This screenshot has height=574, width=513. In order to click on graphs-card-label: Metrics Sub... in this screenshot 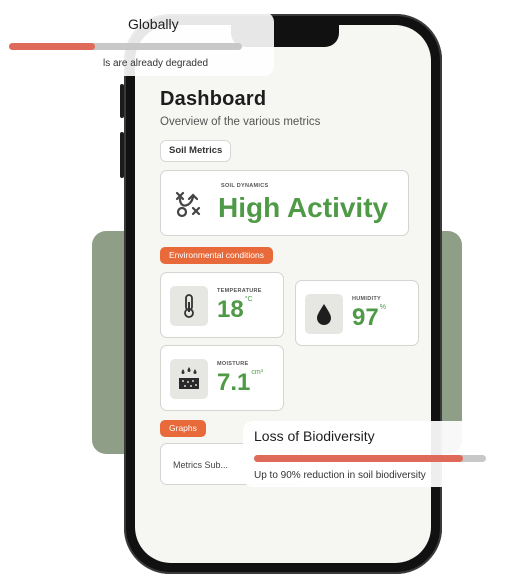, I will do `click(201, 465)`.